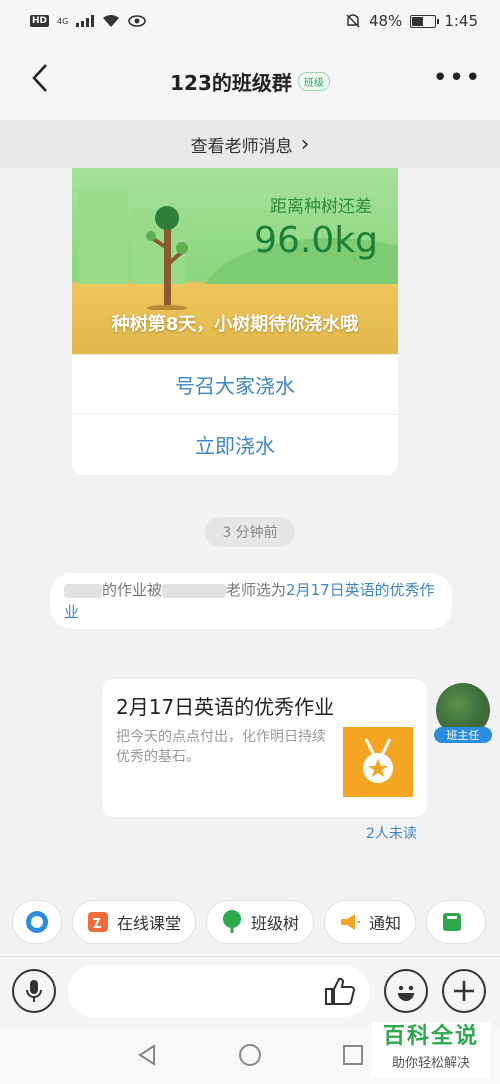 The width and height of the screenshot is (500, 1084). Describe the element at coordinates (251, 601) in the screenshot. I see `system-notice: 的作业被 老师选为2月17日英语的优秀作业` at that location.